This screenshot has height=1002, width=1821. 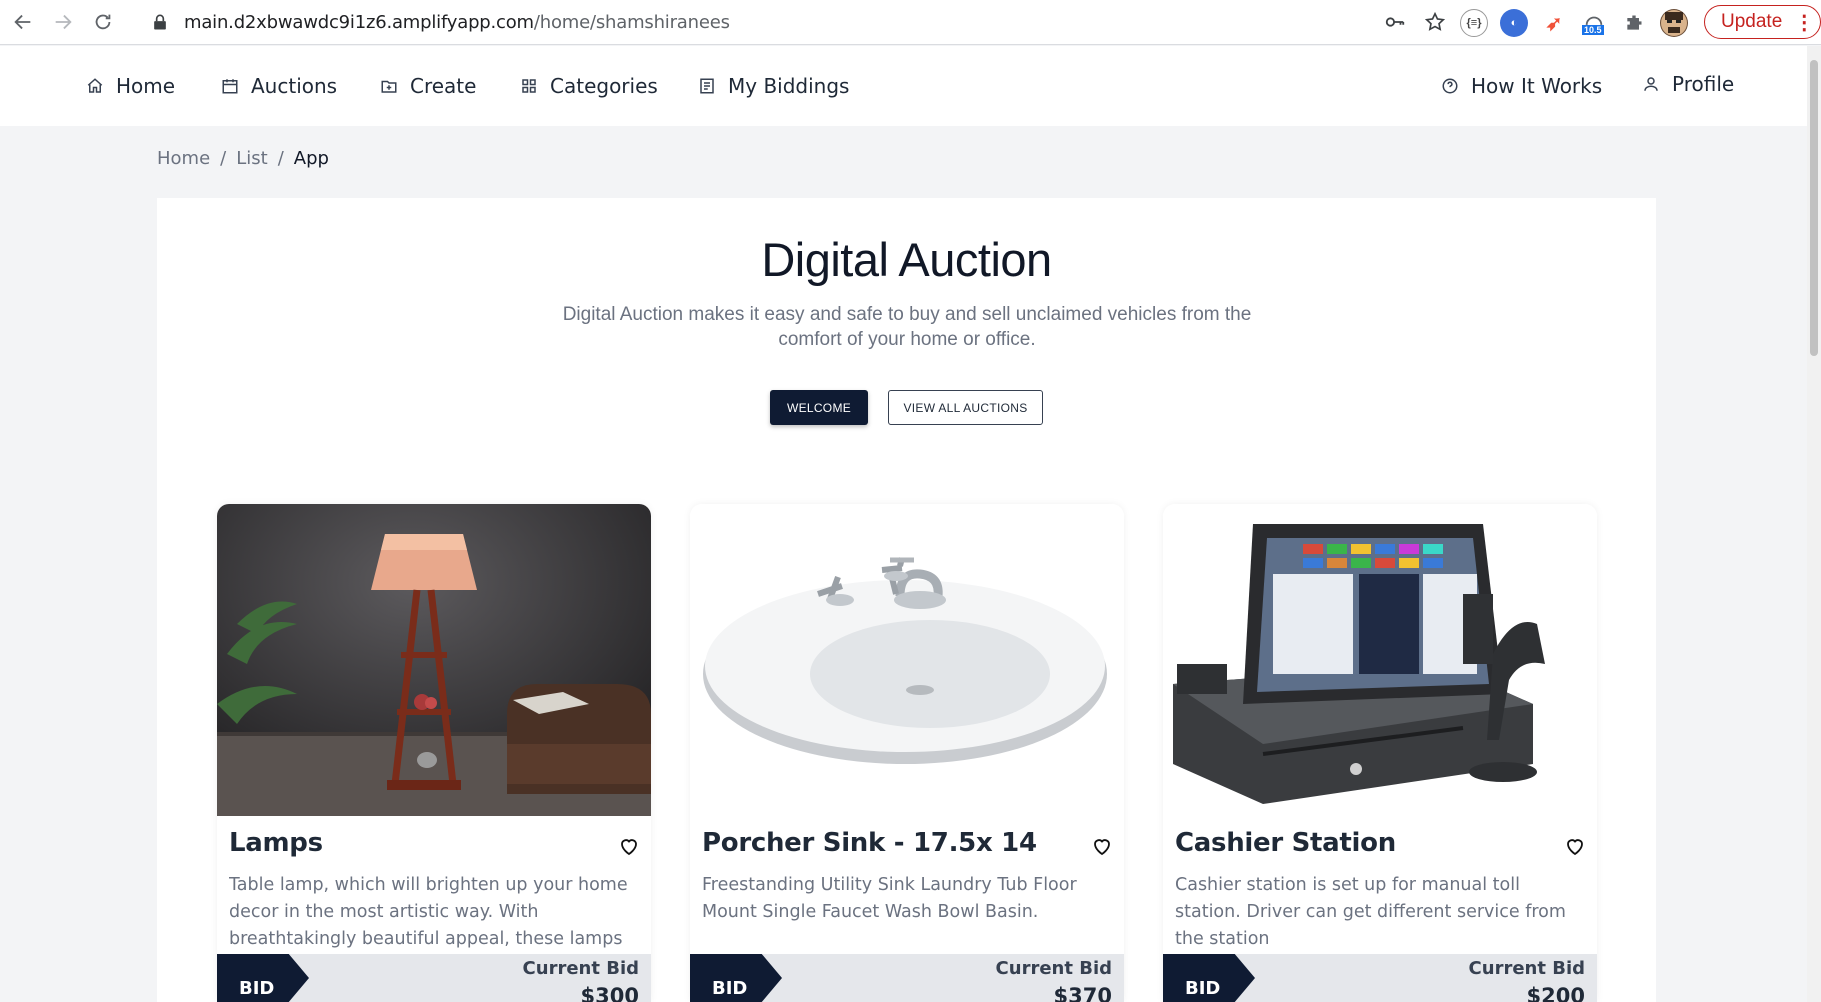 I want to click on nav-item-label: My Biddings, so click(x=789, y=86).